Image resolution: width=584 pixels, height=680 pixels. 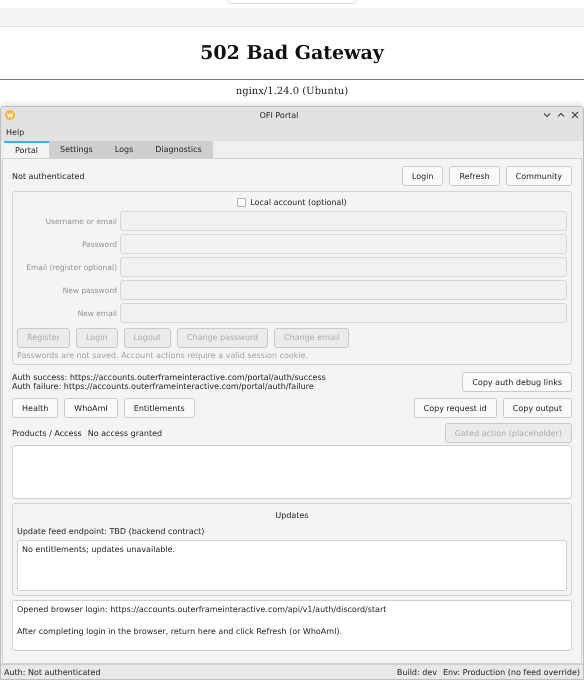 What do you see at coordinates (26, 149) in the screenshot?
I see `tab: Portal` at bounding box center [26, 149].